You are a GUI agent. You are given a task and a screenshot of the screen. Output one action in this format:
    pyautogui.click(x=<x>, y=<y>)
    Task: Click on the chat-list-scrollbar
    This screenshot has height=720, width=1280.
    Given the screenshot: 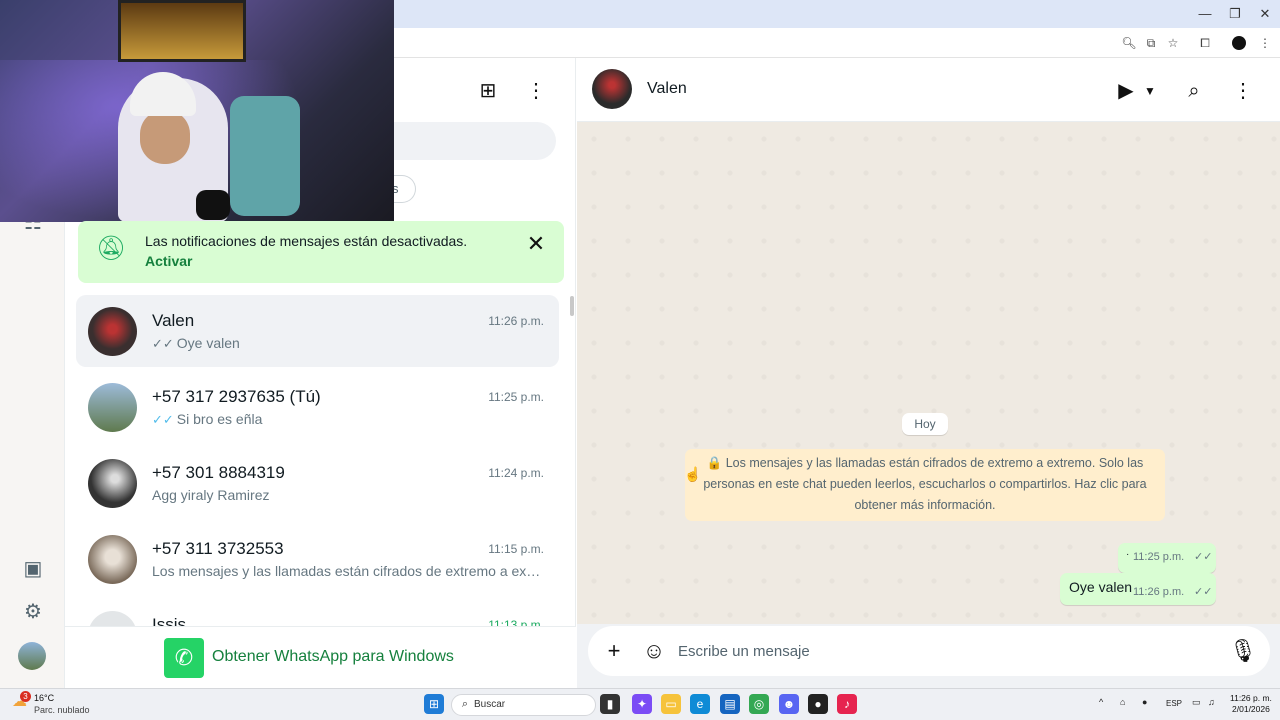 What is the action you would take?
    pyautogui.click(x=572, y=306)
    